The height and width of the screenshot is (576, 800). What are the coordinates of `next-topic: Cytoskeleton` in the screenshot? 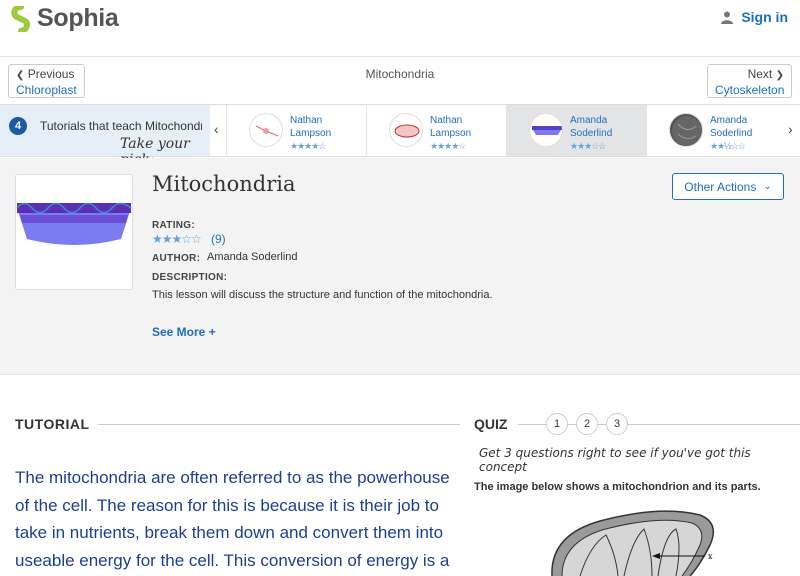 It's located at (750, 90).